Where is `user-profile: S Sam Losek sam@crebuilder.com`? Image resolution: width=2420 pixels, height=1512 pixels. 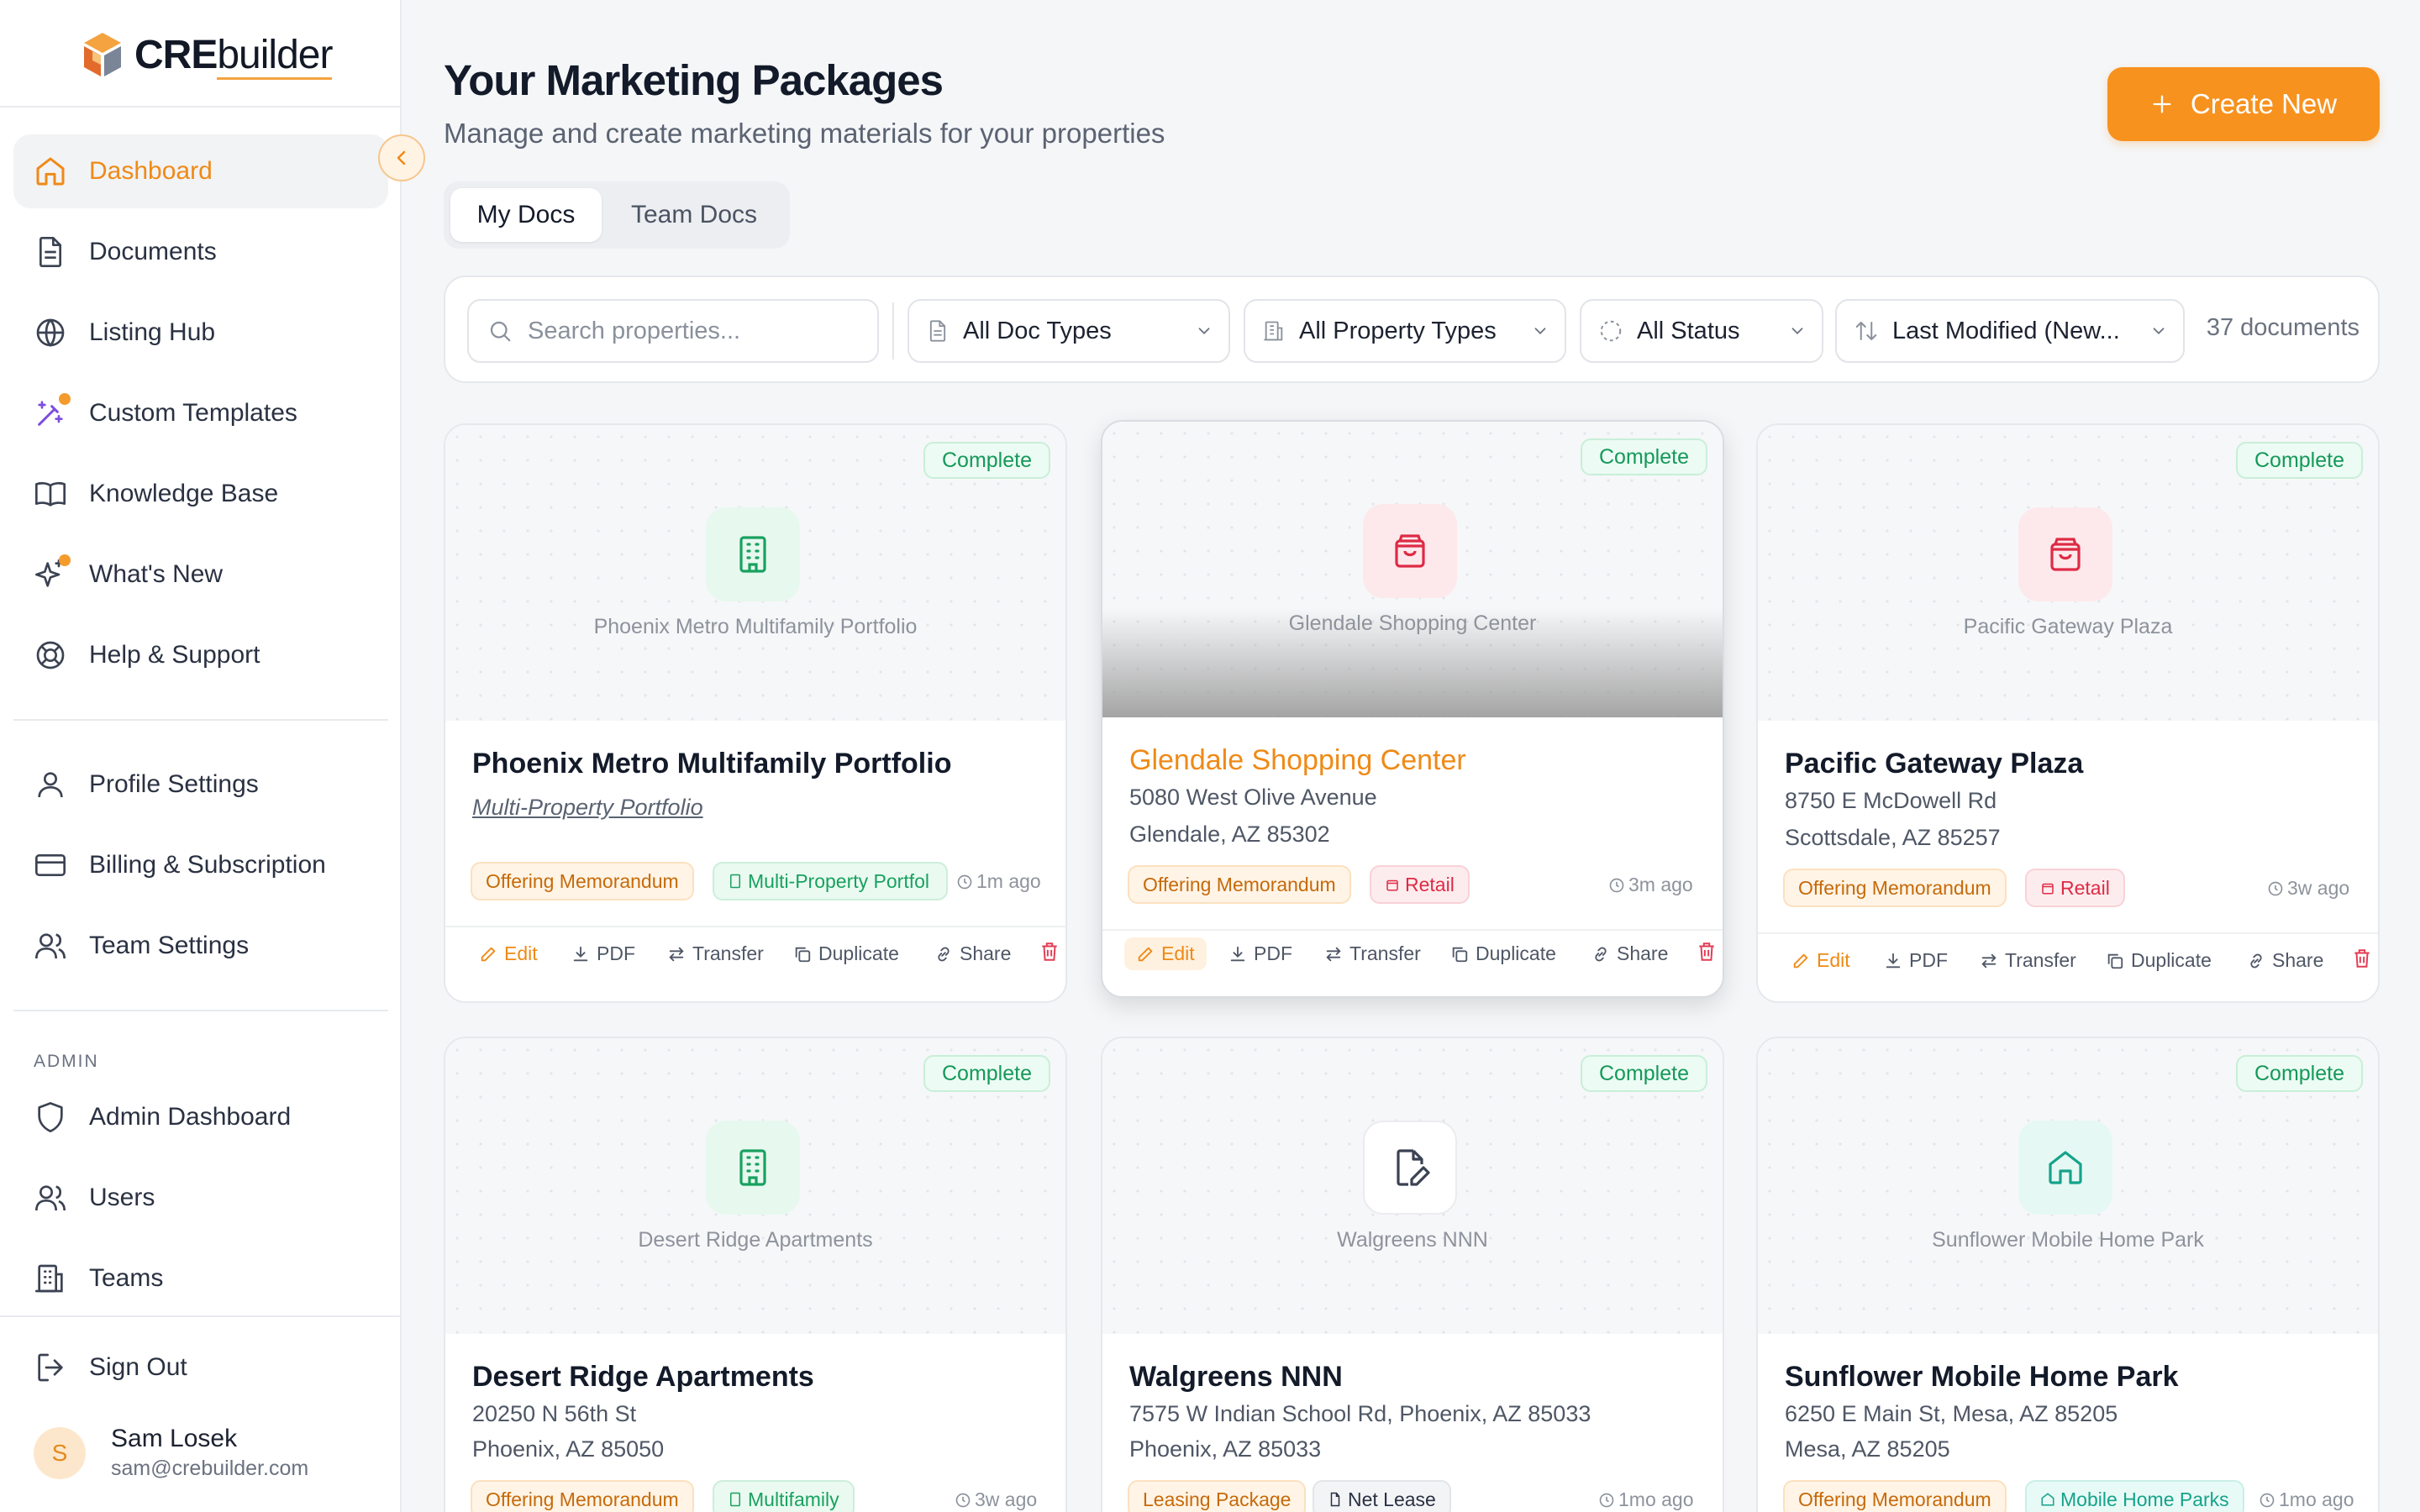
user-profile: S Sam Losek sam@crebuilder.com is located at coordinates (171, 1453).